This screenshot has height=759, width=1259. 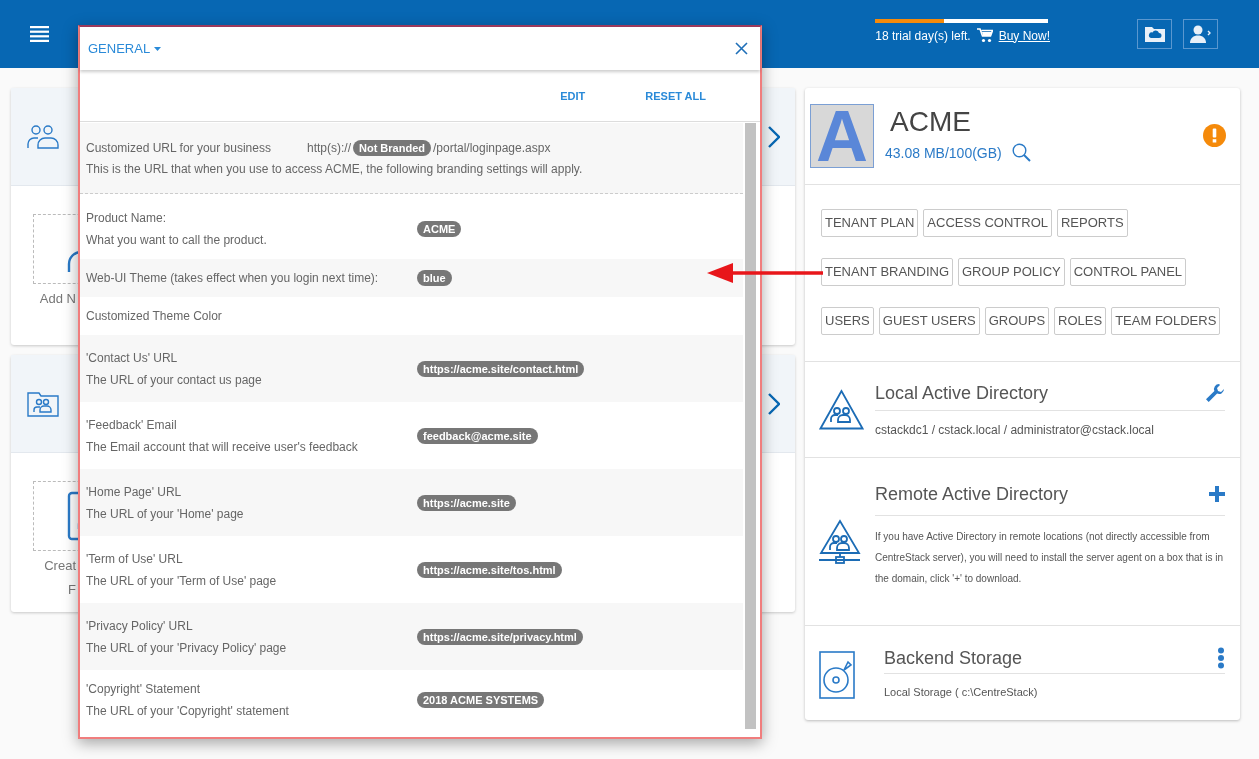 I want to click on section-text: If you have Active Directory in remote locations (not directly accessible from CentreStack server), you will need to install the server agent on a box that is in the domain, click '+' to download., so click(x=1049, y=557).